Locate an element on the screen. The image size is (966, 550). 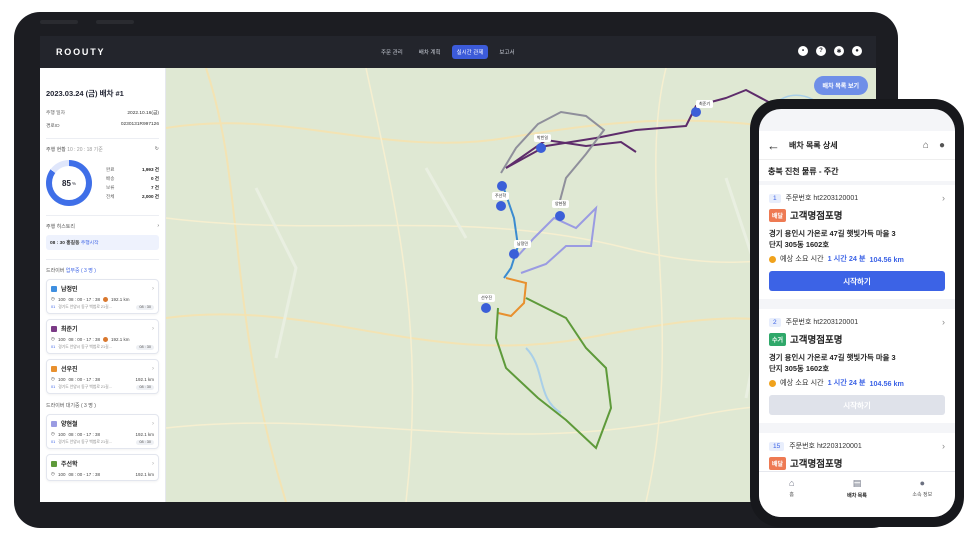
stat-value: 0 건 is located at coordinates (154, 178).